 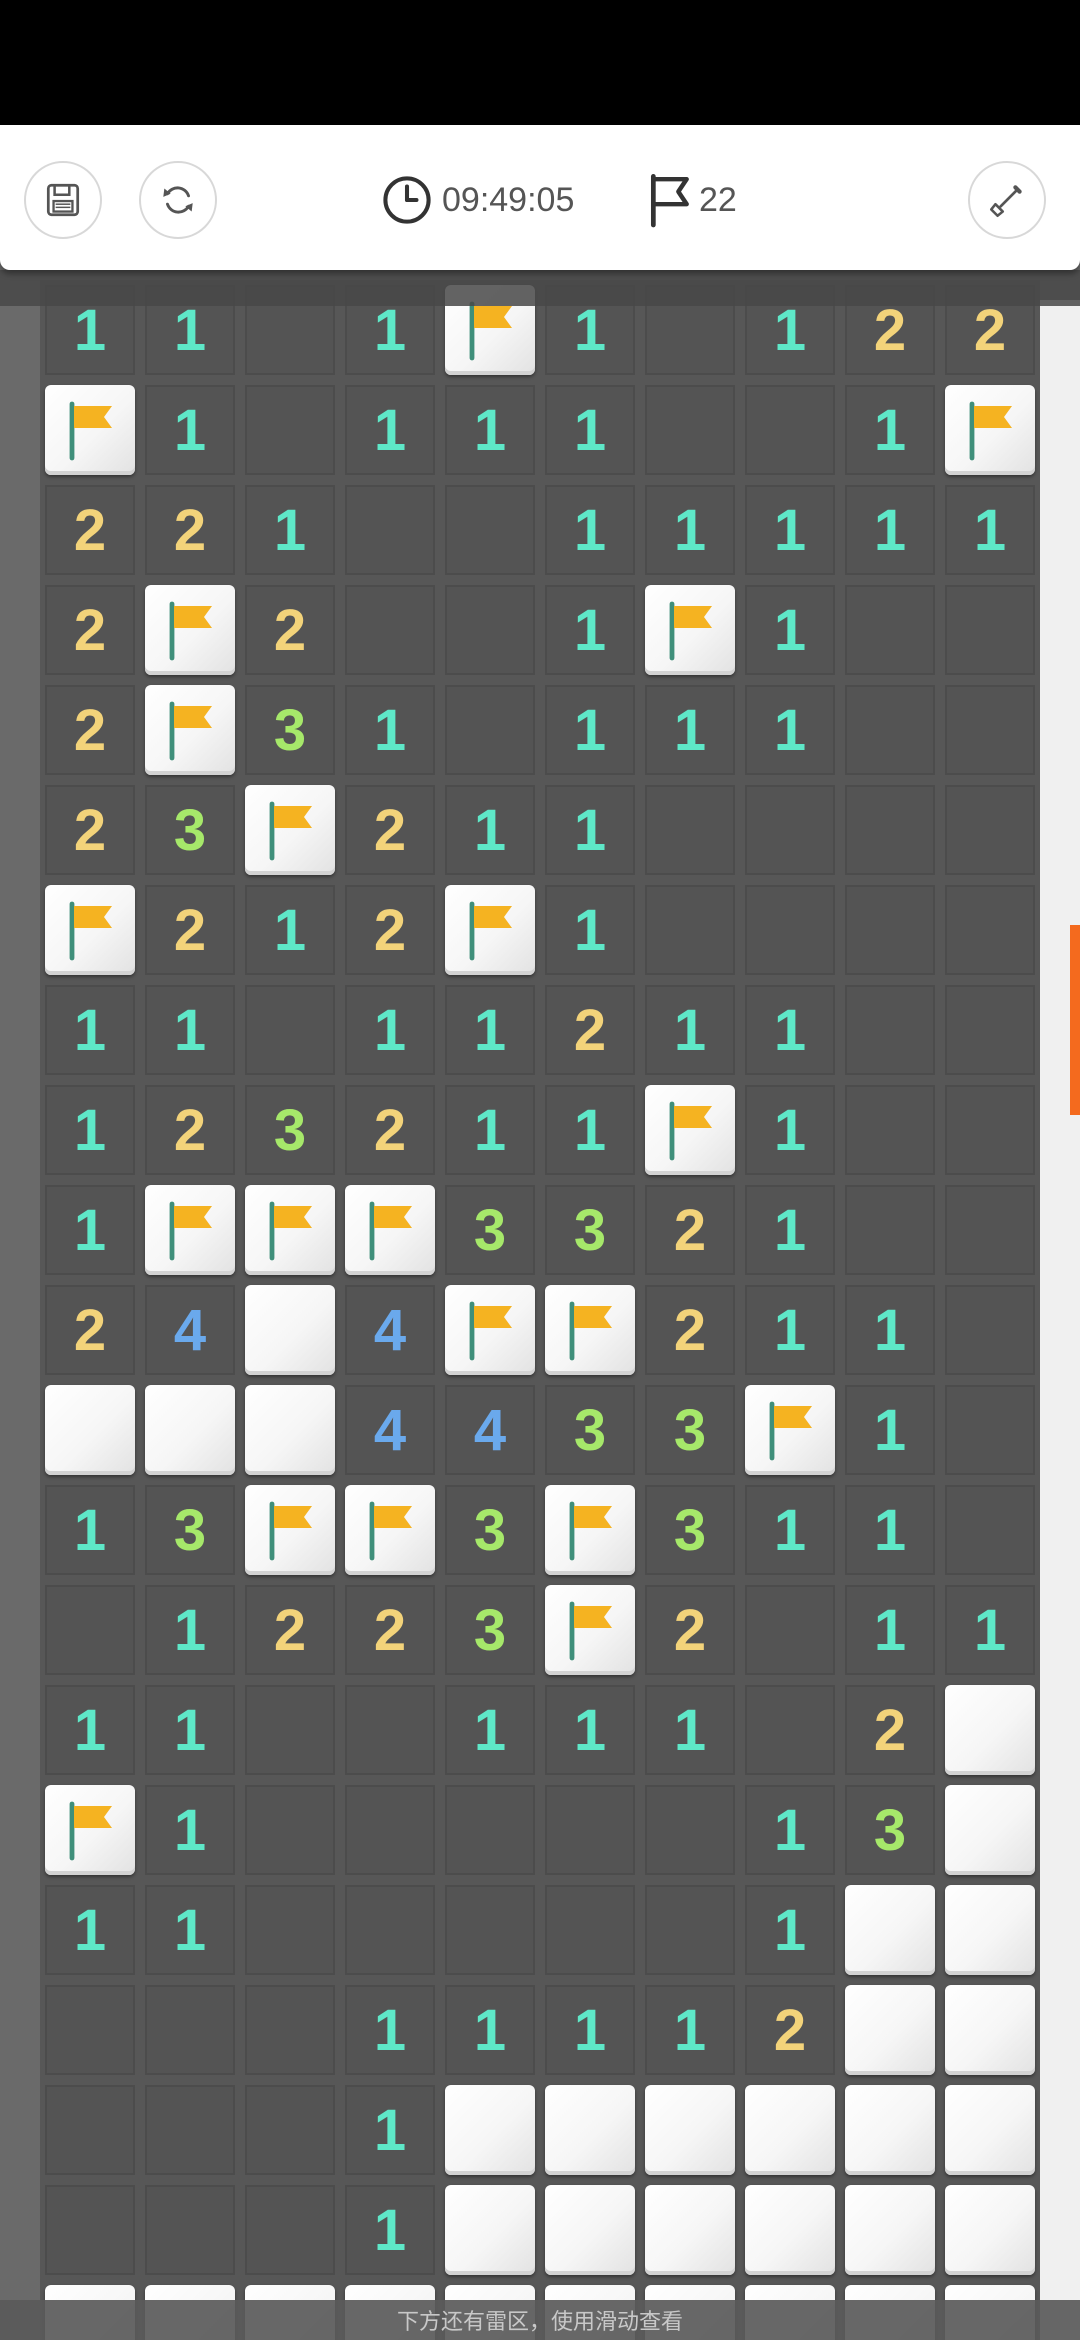 What do you see at coordinates (1007, 200) in the screenshot?
I see `dig-tool-button` at bounding box center [1007, 200].